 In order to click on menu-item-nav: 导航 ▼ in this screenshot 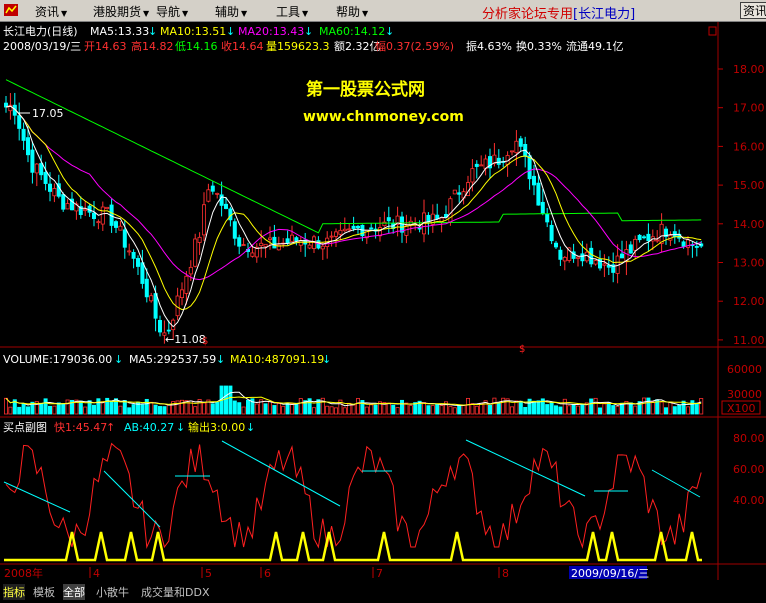, I will do `click(172, 11)`.